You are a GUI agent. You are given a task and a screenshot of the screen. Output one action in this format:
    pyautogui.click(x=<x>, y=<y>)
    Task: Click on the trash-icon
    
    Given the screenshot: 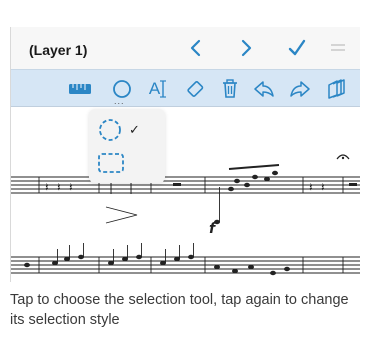 What is the action you would take?
    pyautogui.click(x=230, y=89)
    